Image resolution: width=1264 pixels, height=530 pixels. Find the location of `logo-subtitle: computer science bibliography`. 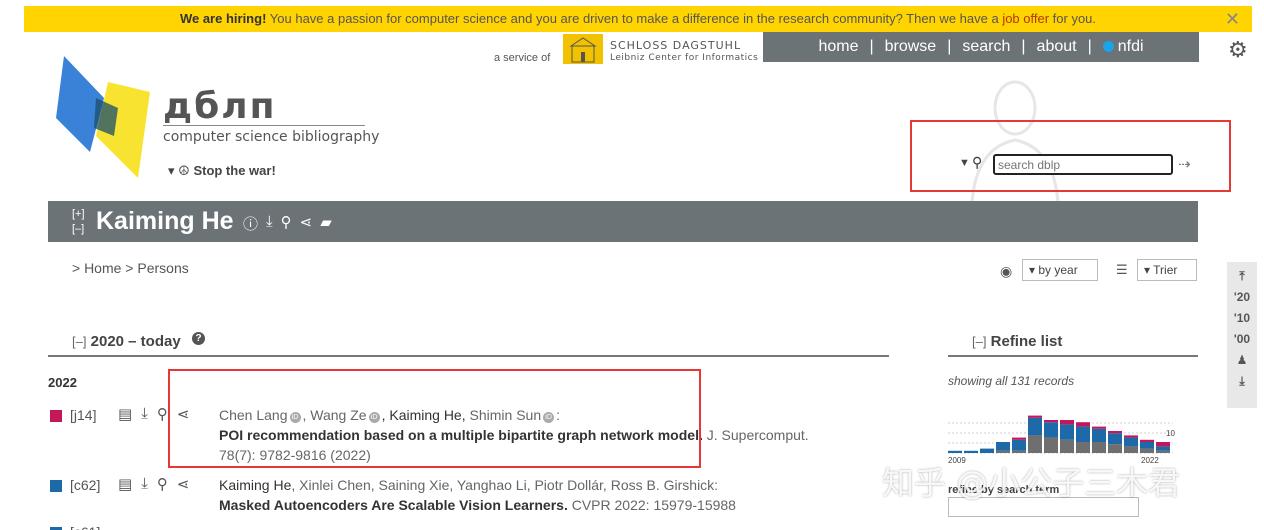

logo-subtitle: computer science bibliography is located at coordinates (271, 137).